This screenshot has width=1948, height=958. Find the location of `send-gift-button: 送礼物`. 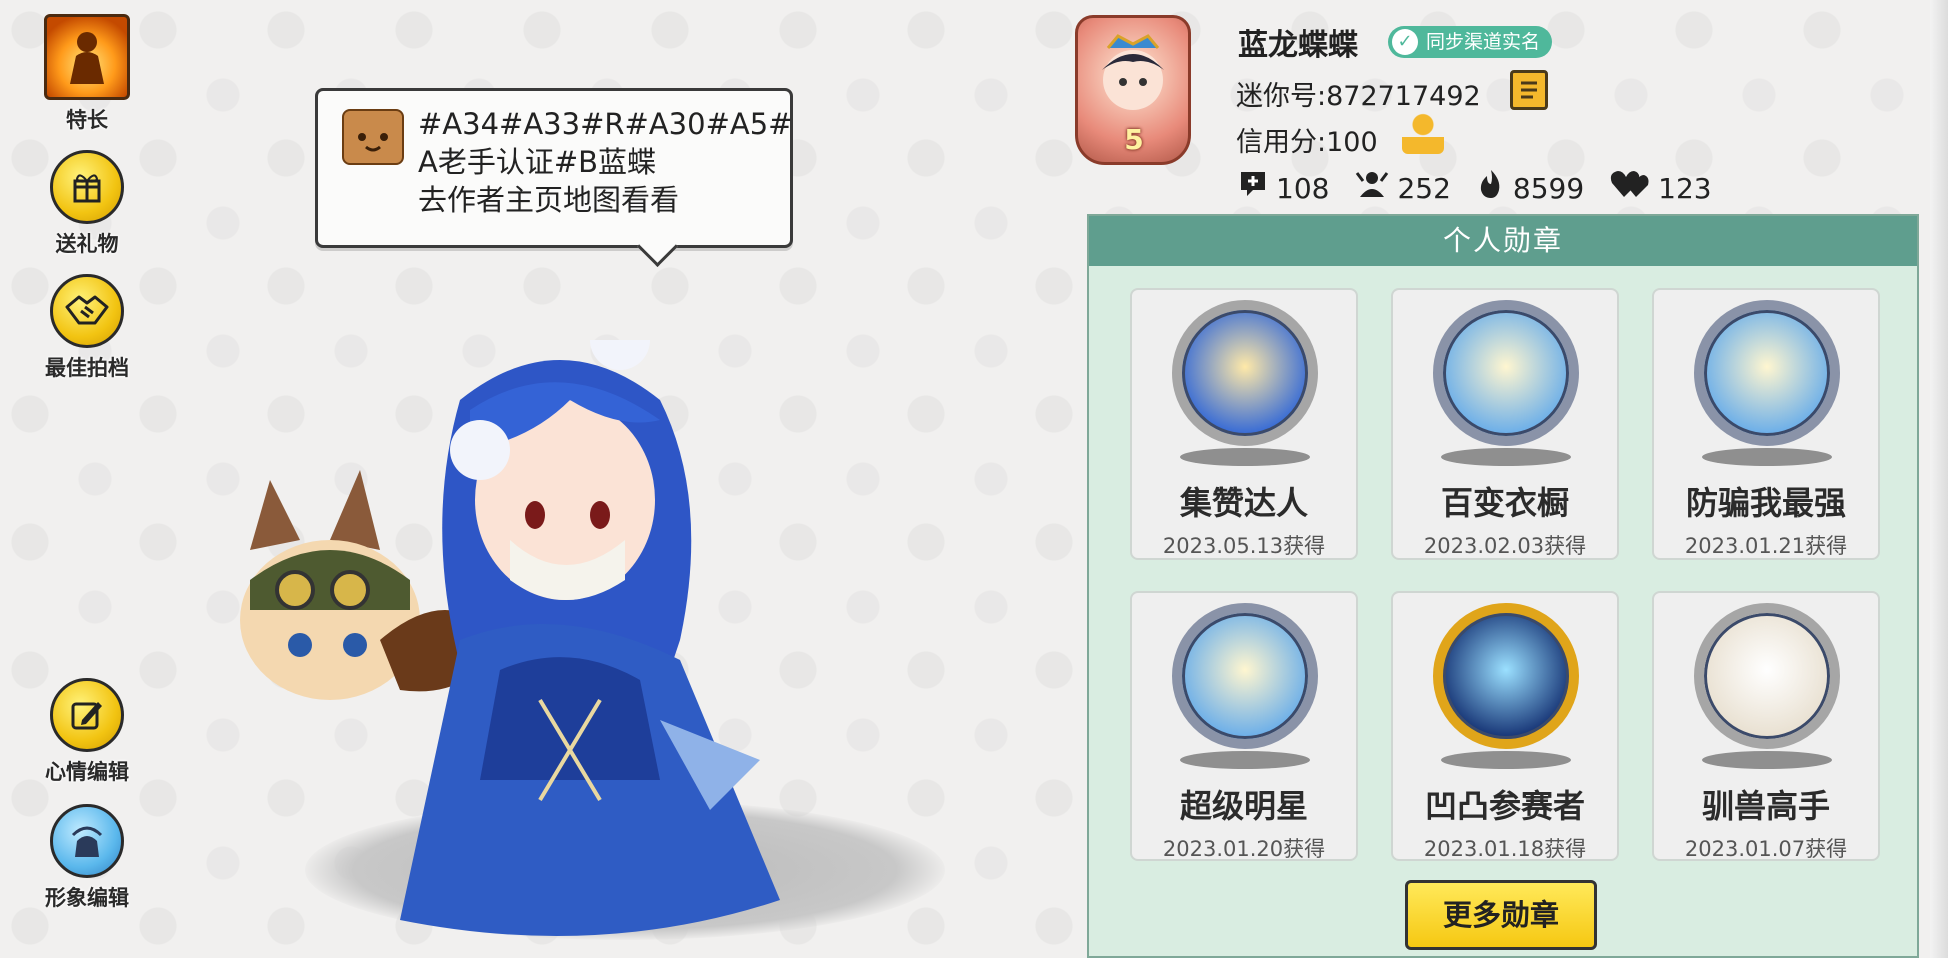

send-gift-button: 送礼物 is located at coordinates (87, 204).